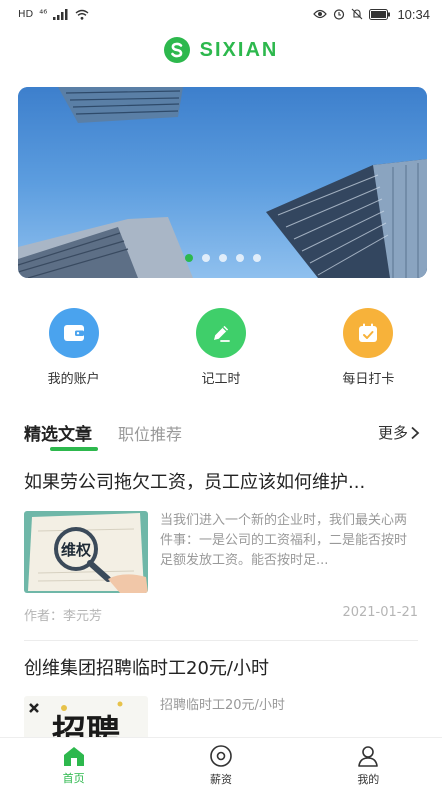  I want to click on edit-icon, so click(220, 333).